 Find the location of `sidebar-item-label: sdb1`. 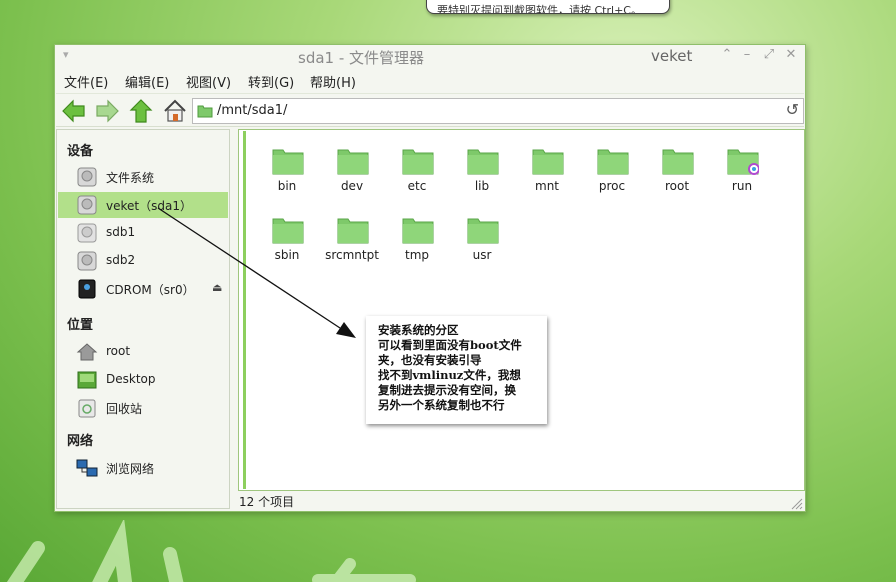

sidebar-item-label: sdb1 is located at coordinates (121, 232).